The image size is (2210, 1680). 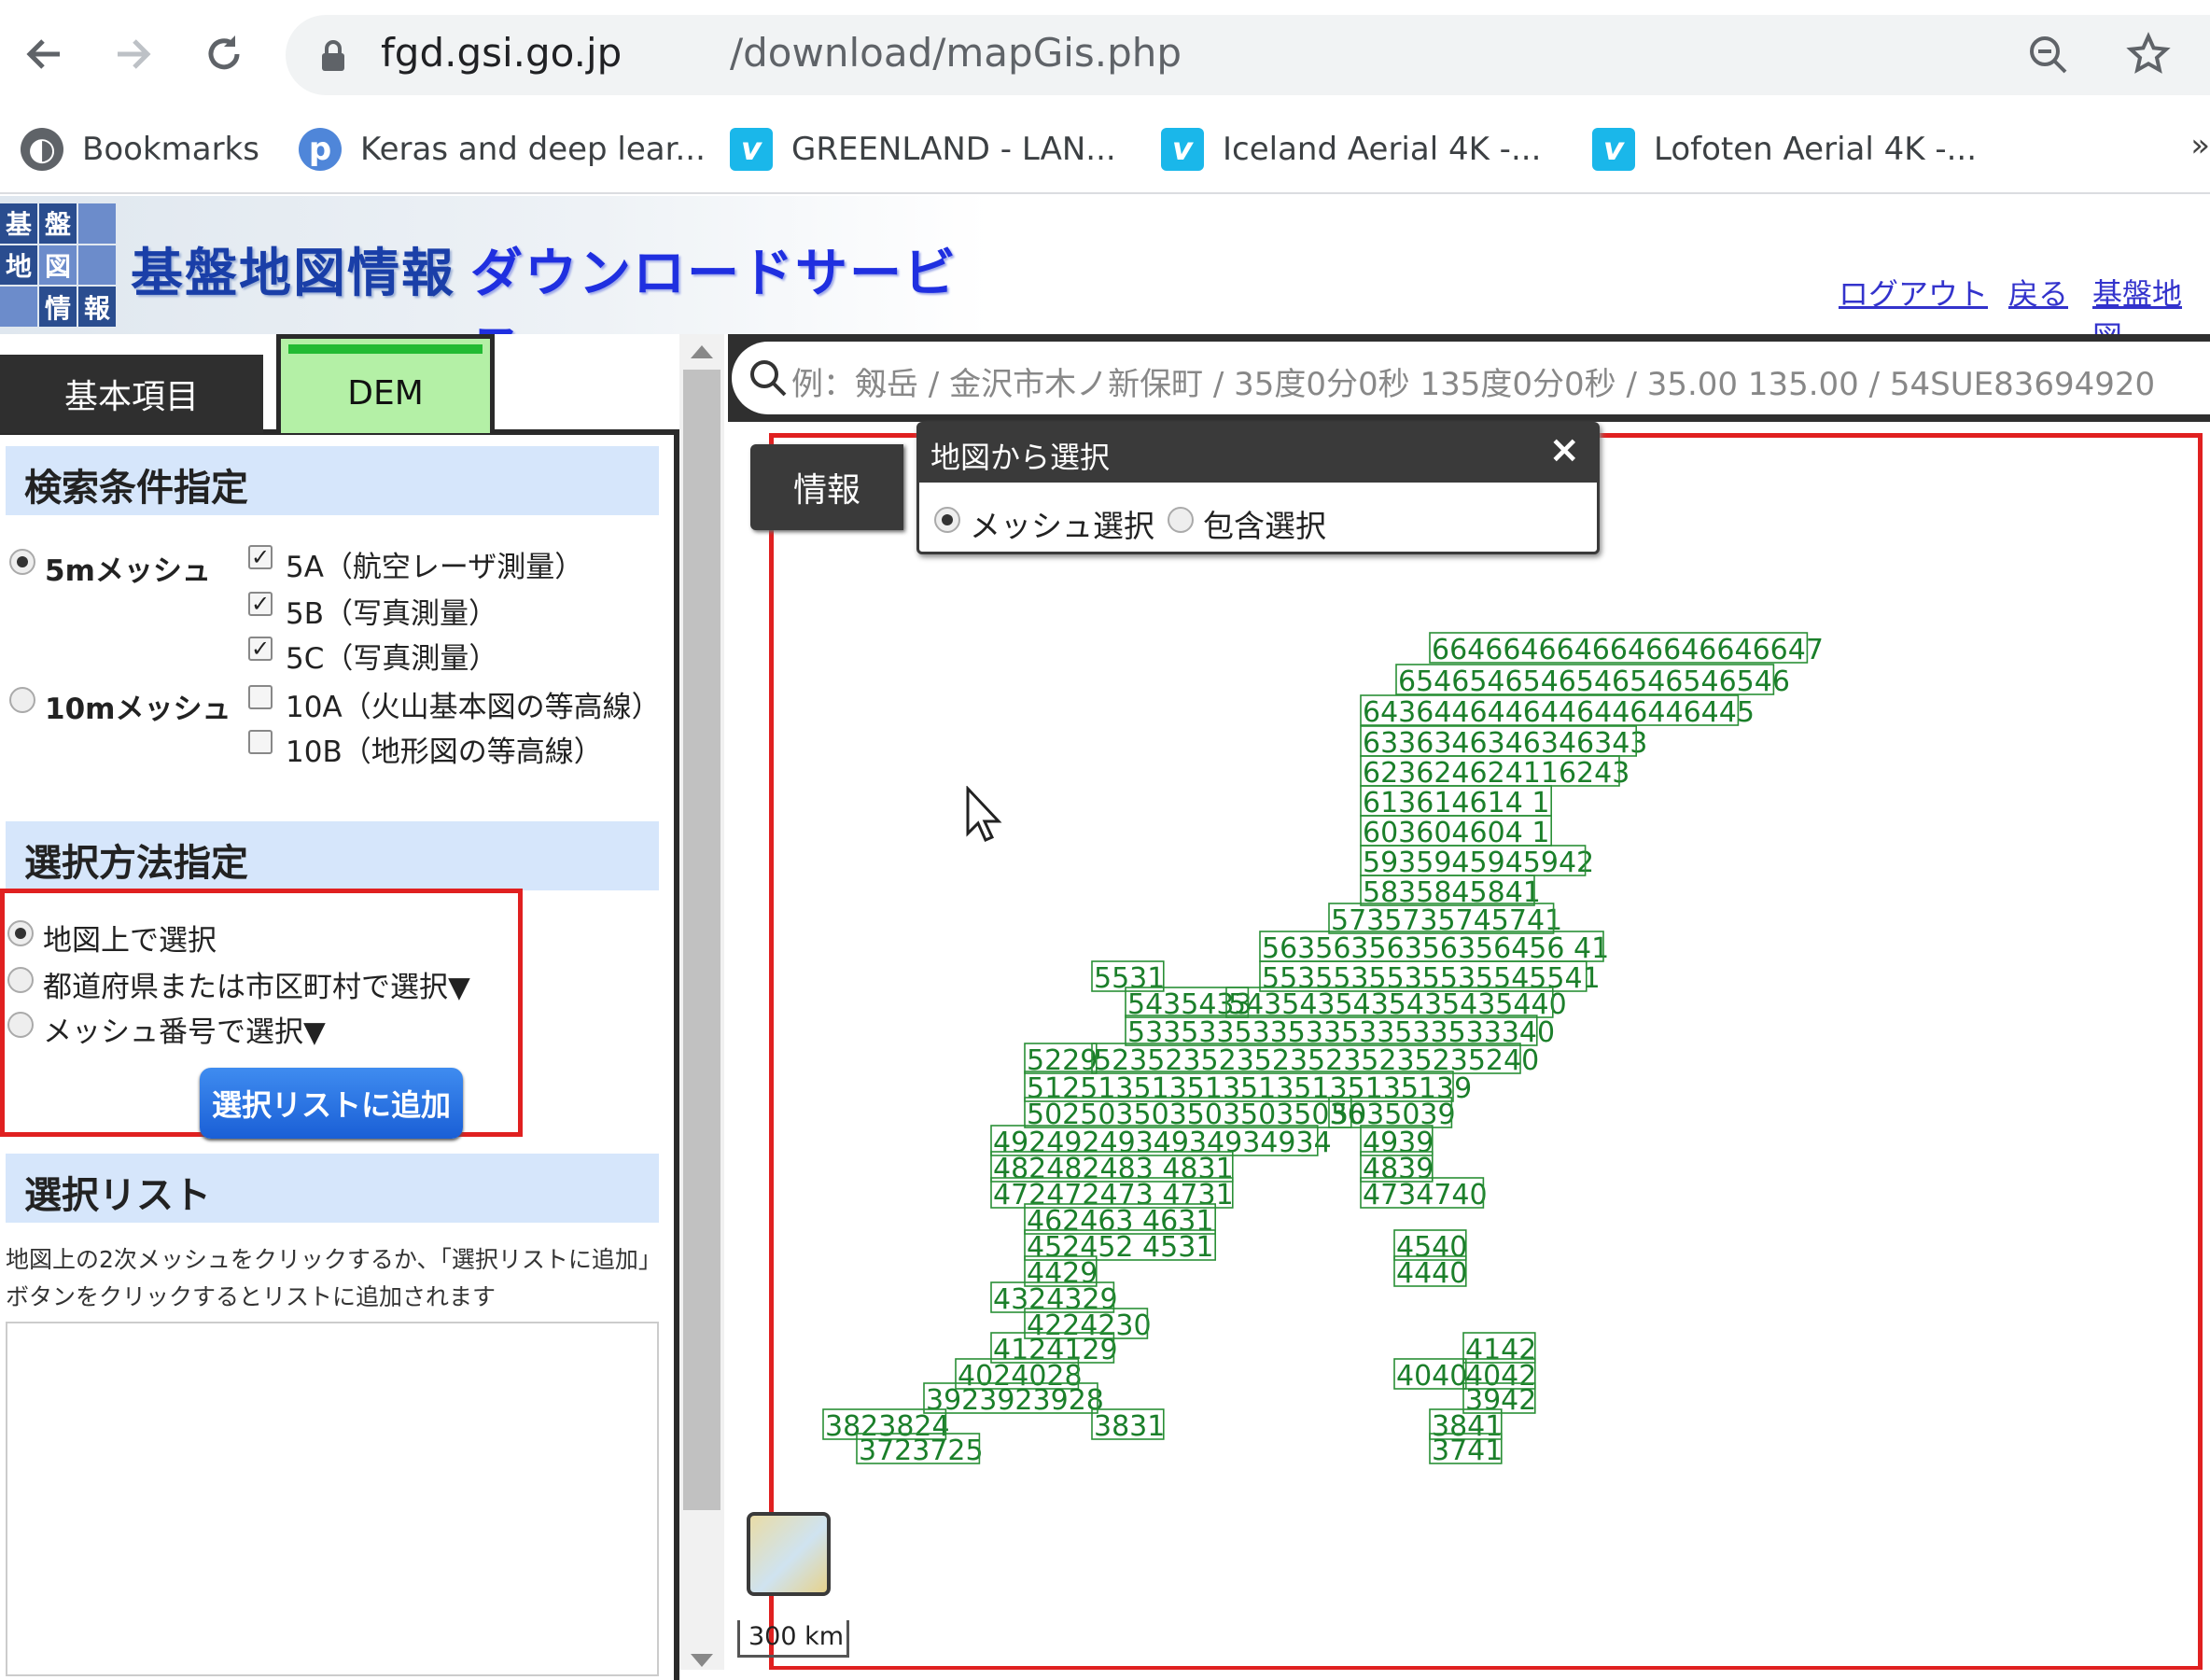 What do you see at coordinates (58, 265) in the screenshot?
I see `site-logo: 基 盤 地 図 情 報` at bounding box center [58, 265].